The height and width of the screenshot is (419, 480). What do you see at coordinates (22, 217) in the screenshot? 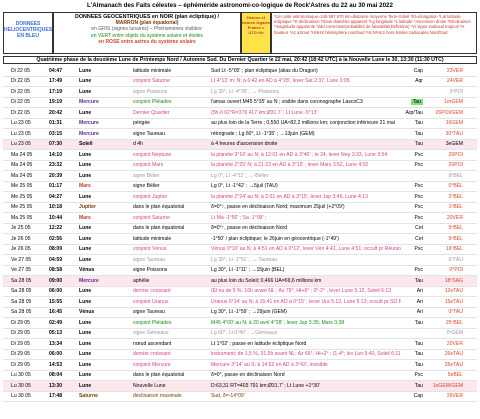
I see `row-date: Ma 25 05` at bounding box center [22, 217].